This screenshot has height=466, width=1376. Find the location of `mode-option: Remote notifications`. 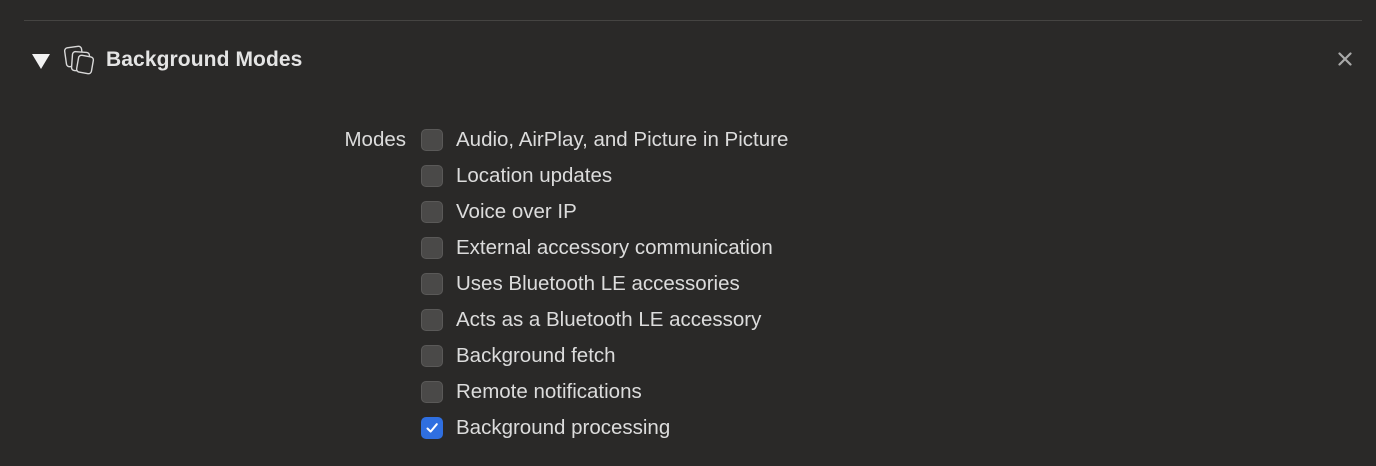

mode-option: Remote notifications is located at coordinates (604, 392).